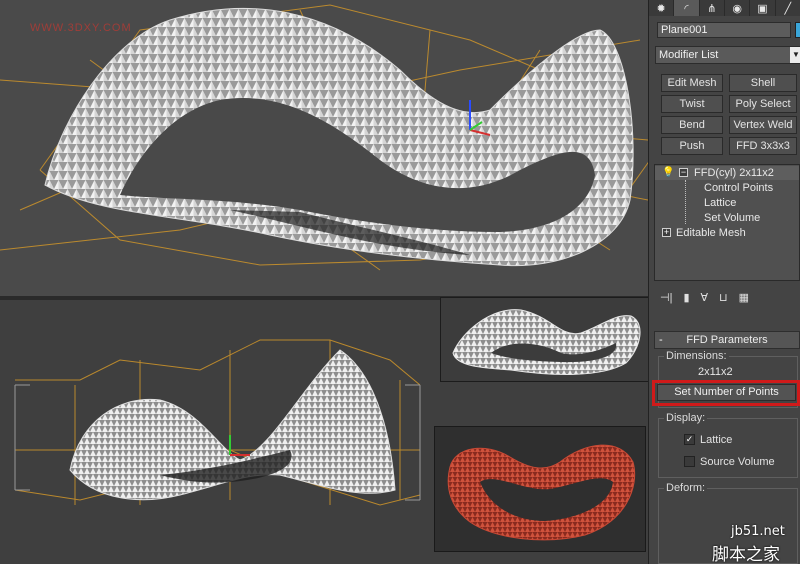  What do you see at coordinates (689, 461) in the screenshot?
I see `source-volume-checkbox` at bounding box center [689, 461].